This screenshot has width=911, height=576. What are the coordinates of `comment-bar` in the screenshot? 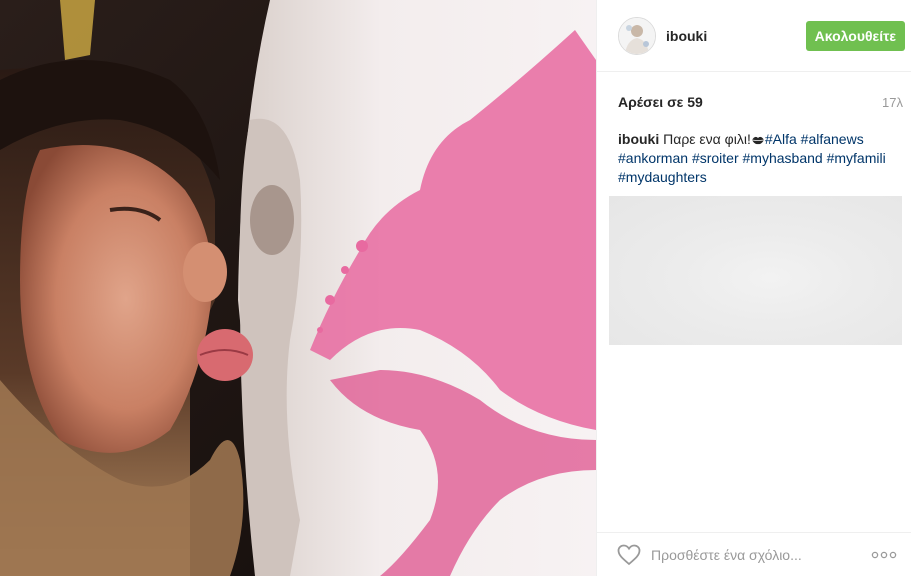 It's located at (754, 554).